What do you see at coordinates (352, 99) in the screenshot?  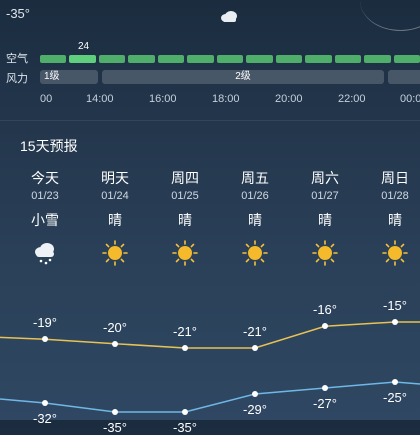 I see `time-label: 22:00` at bounding box center [352, 99].